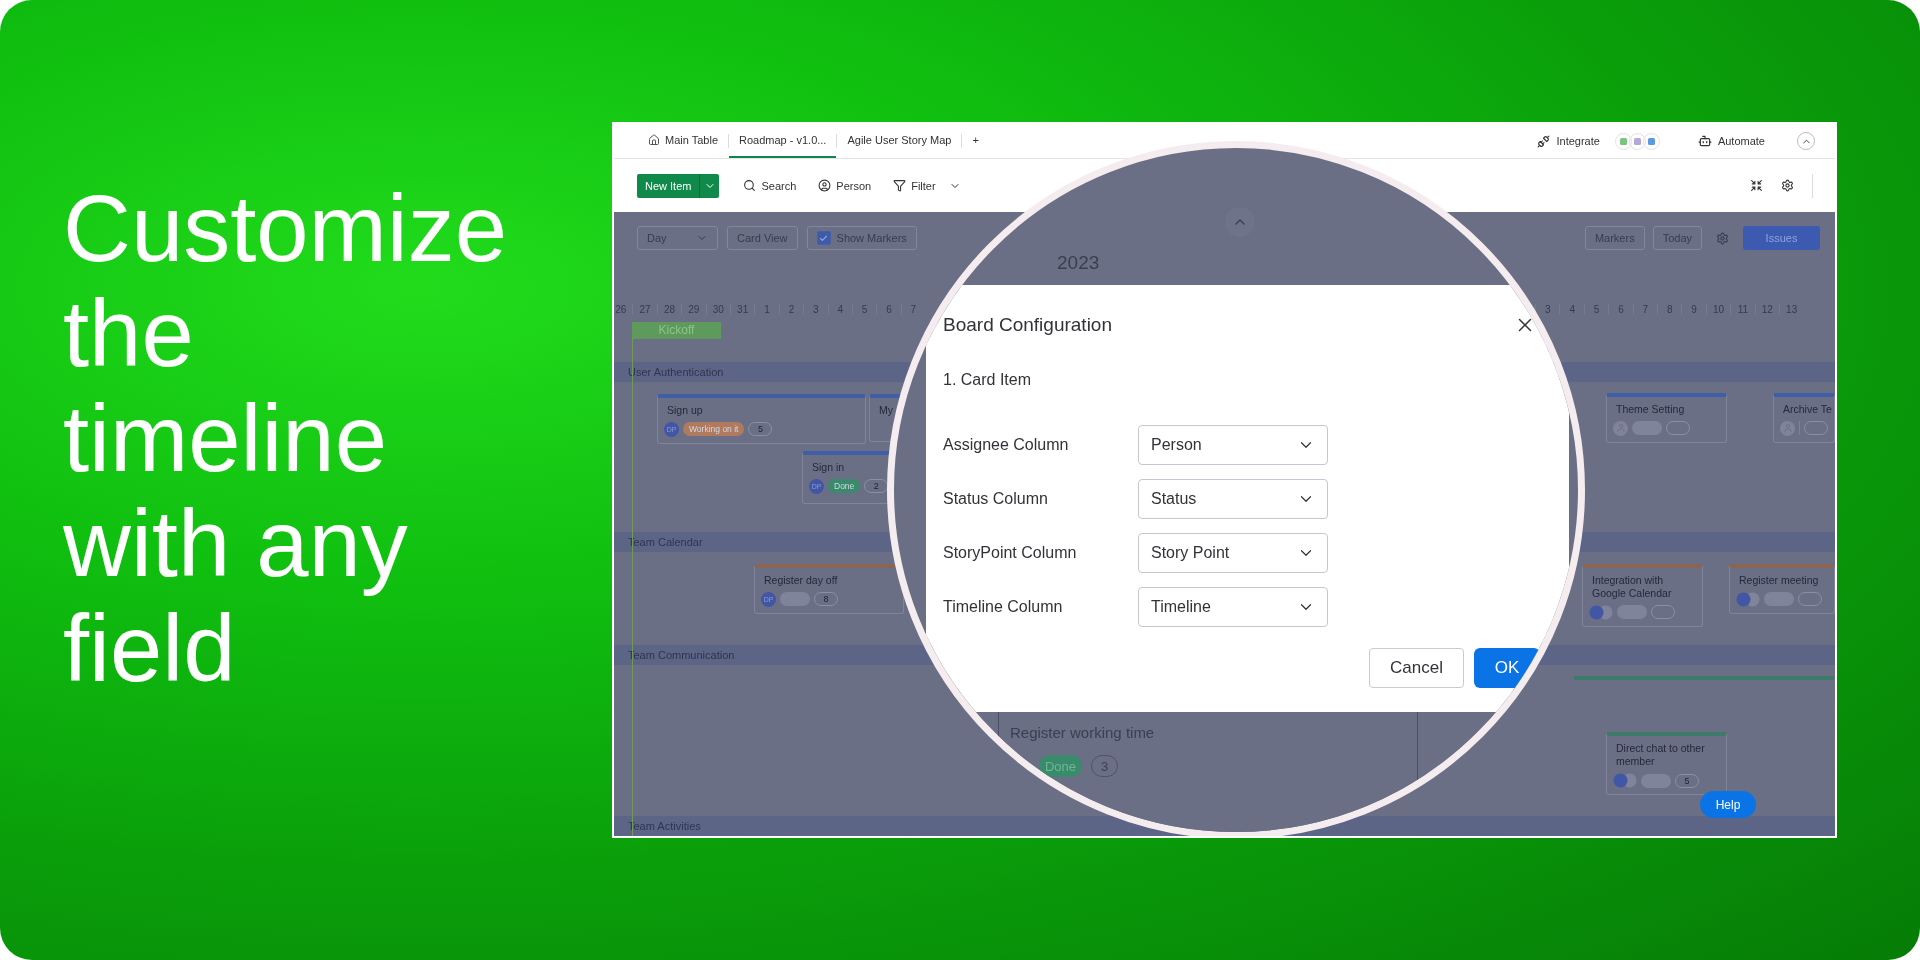 Image resolution: width=1920 pixels, height=960 pixels. I want to click on column-select: Person, so click(1233, 445).